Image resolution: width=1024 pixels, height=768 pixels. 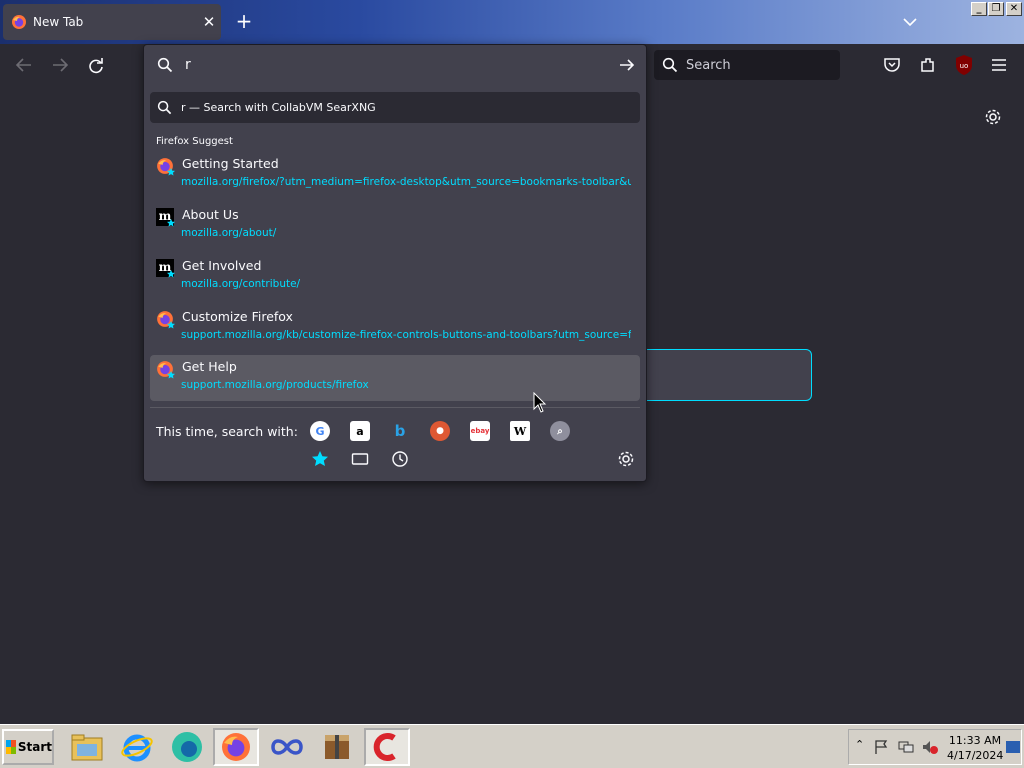 What do you see at coordinates (930, 747) in the screenshot?
I see `volume-muted-icon` at bounding box center [930, 747].